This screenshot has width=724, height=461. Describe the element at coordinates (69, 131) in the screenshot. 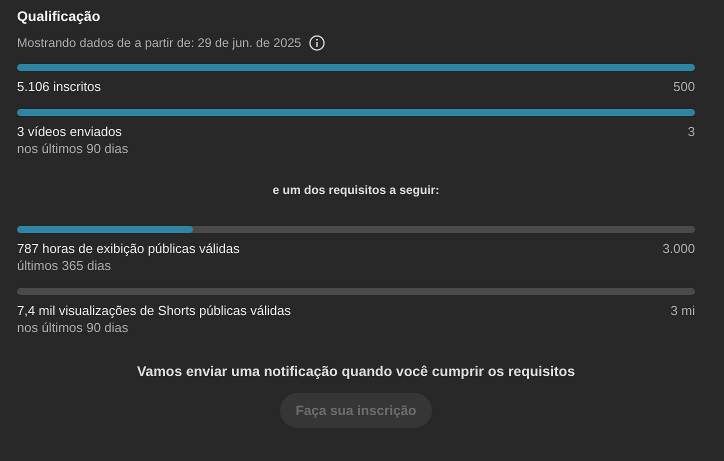

I see `requirement-label: 3 vídeos enviados` at that location.